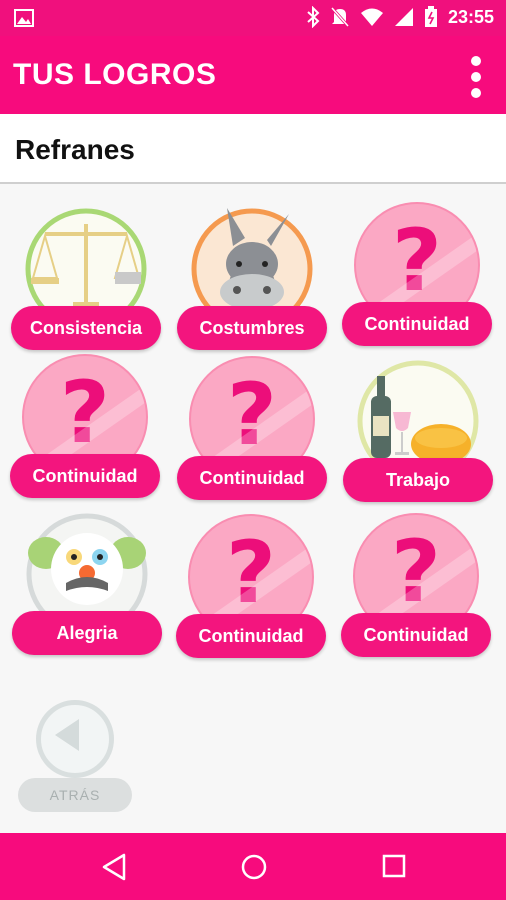 Image resolution: width=506 pixels, height=900 pixels. What do you see at coordinates (470, 16) in the screenshot?
I see `clock: 23:55` at bounding box center [470, 16].